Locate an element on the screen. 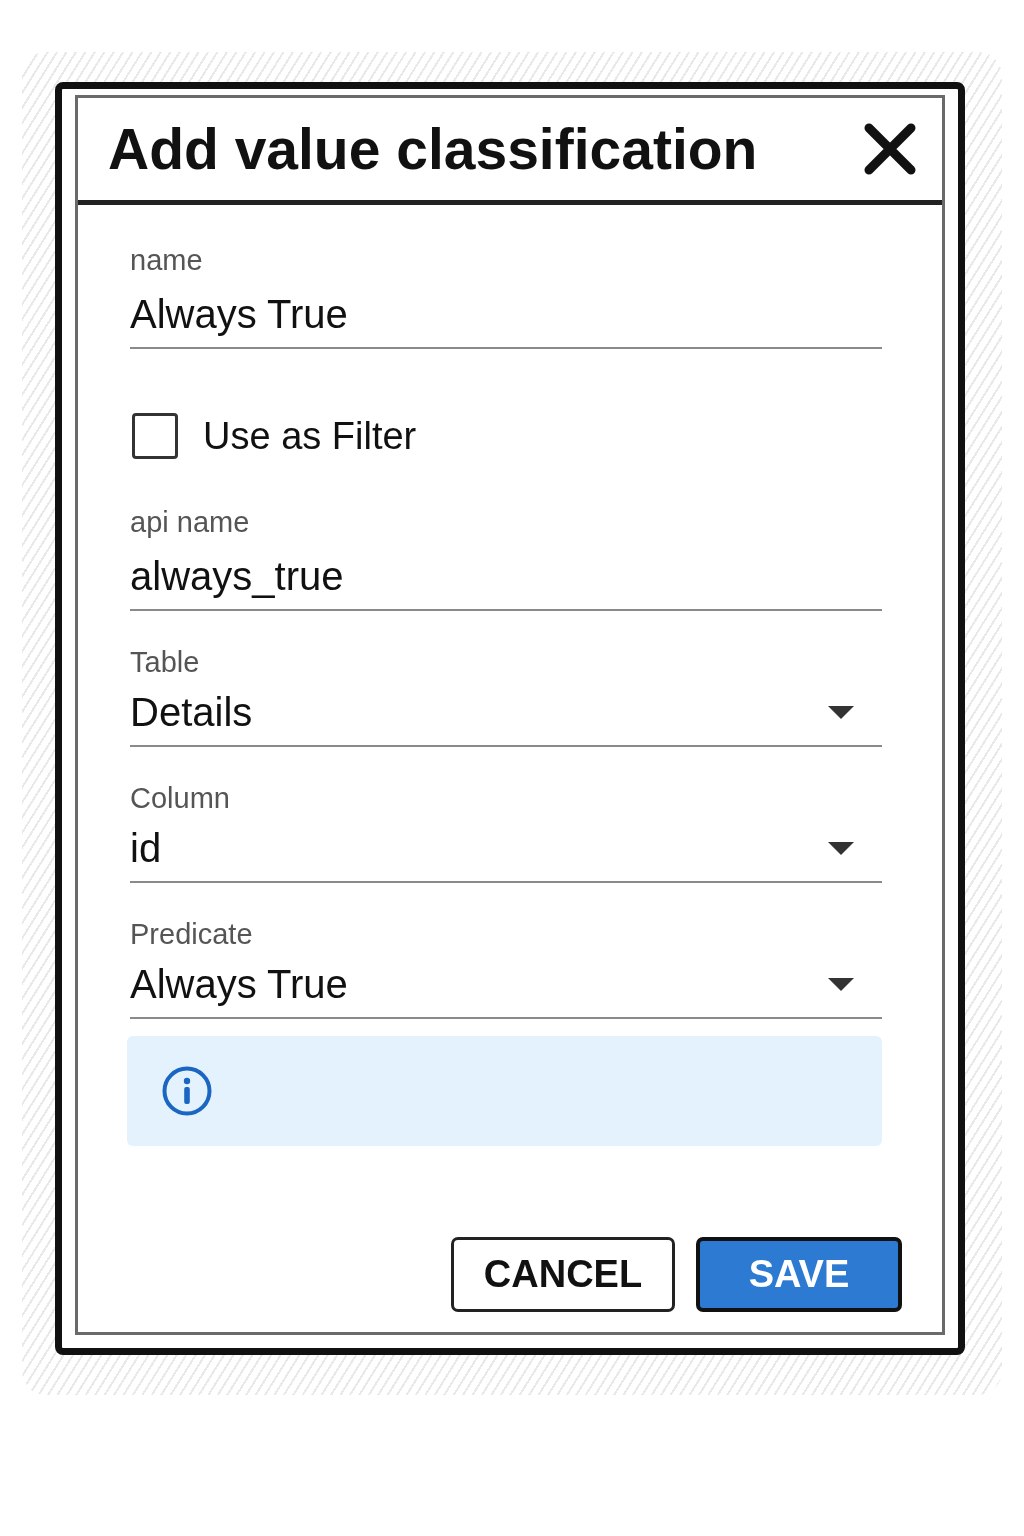 This screenshot has height=1536, width=1024. cancel-button: CANCEL is located at coordinates (563, 1274).